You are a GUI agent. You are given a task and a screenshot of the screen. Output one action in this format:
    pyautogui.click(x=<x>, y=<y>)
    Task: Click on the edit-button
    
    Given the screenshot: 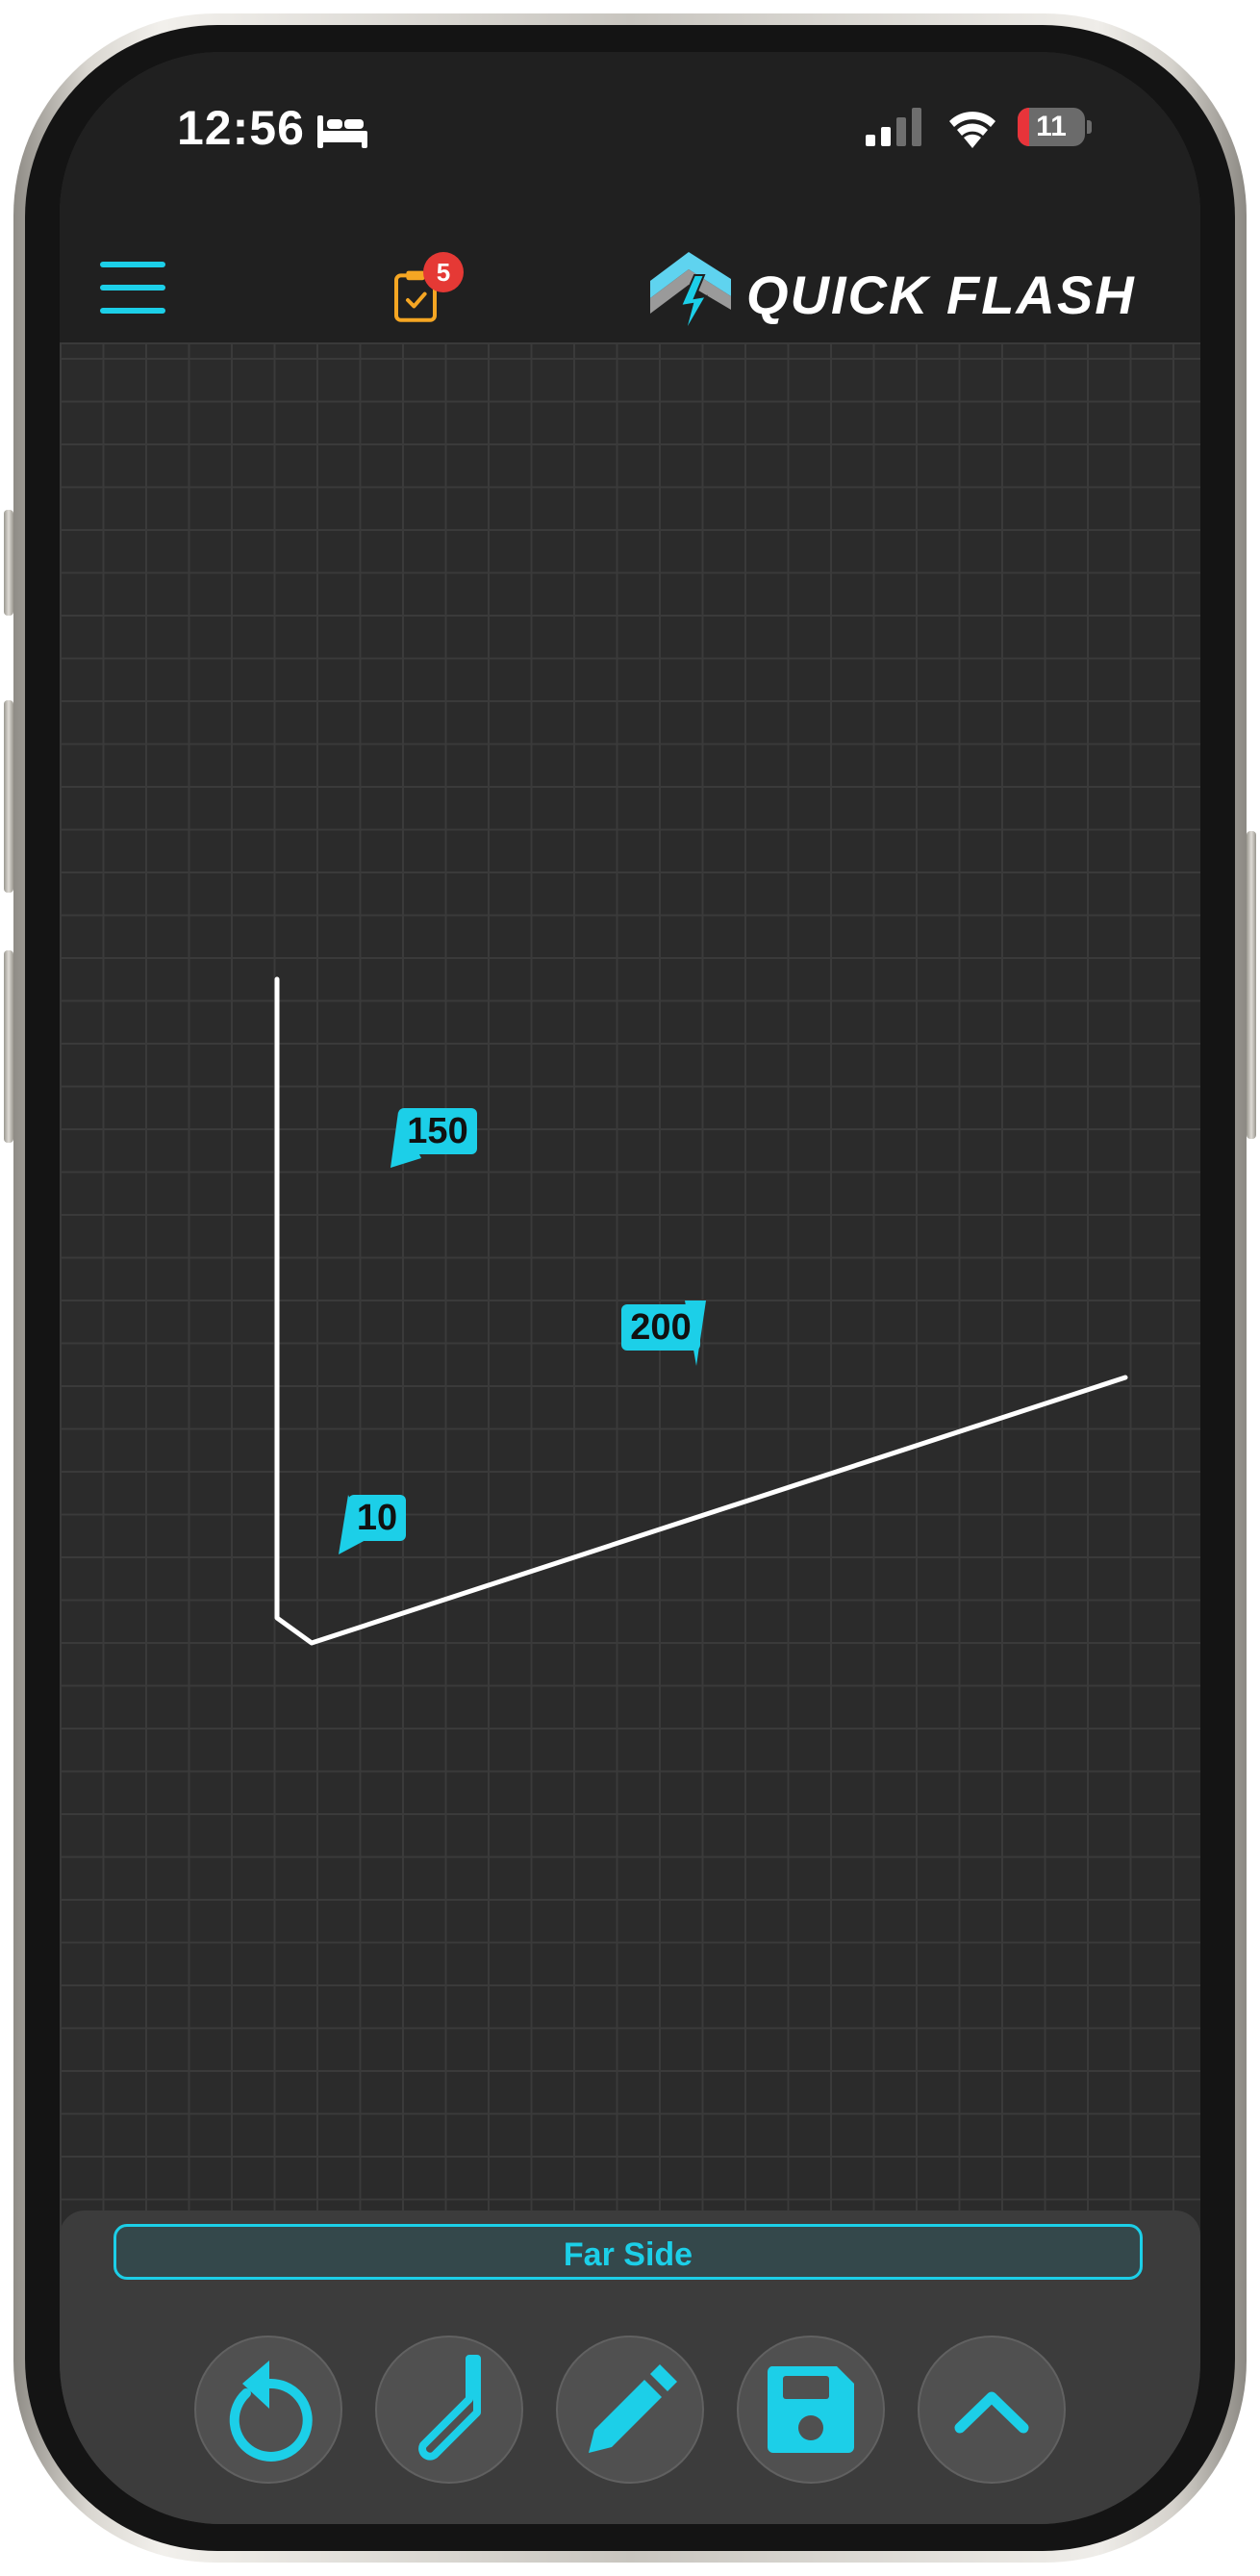 What is the action you would take?
    pyautogui.click(x=630, y=2410)
    